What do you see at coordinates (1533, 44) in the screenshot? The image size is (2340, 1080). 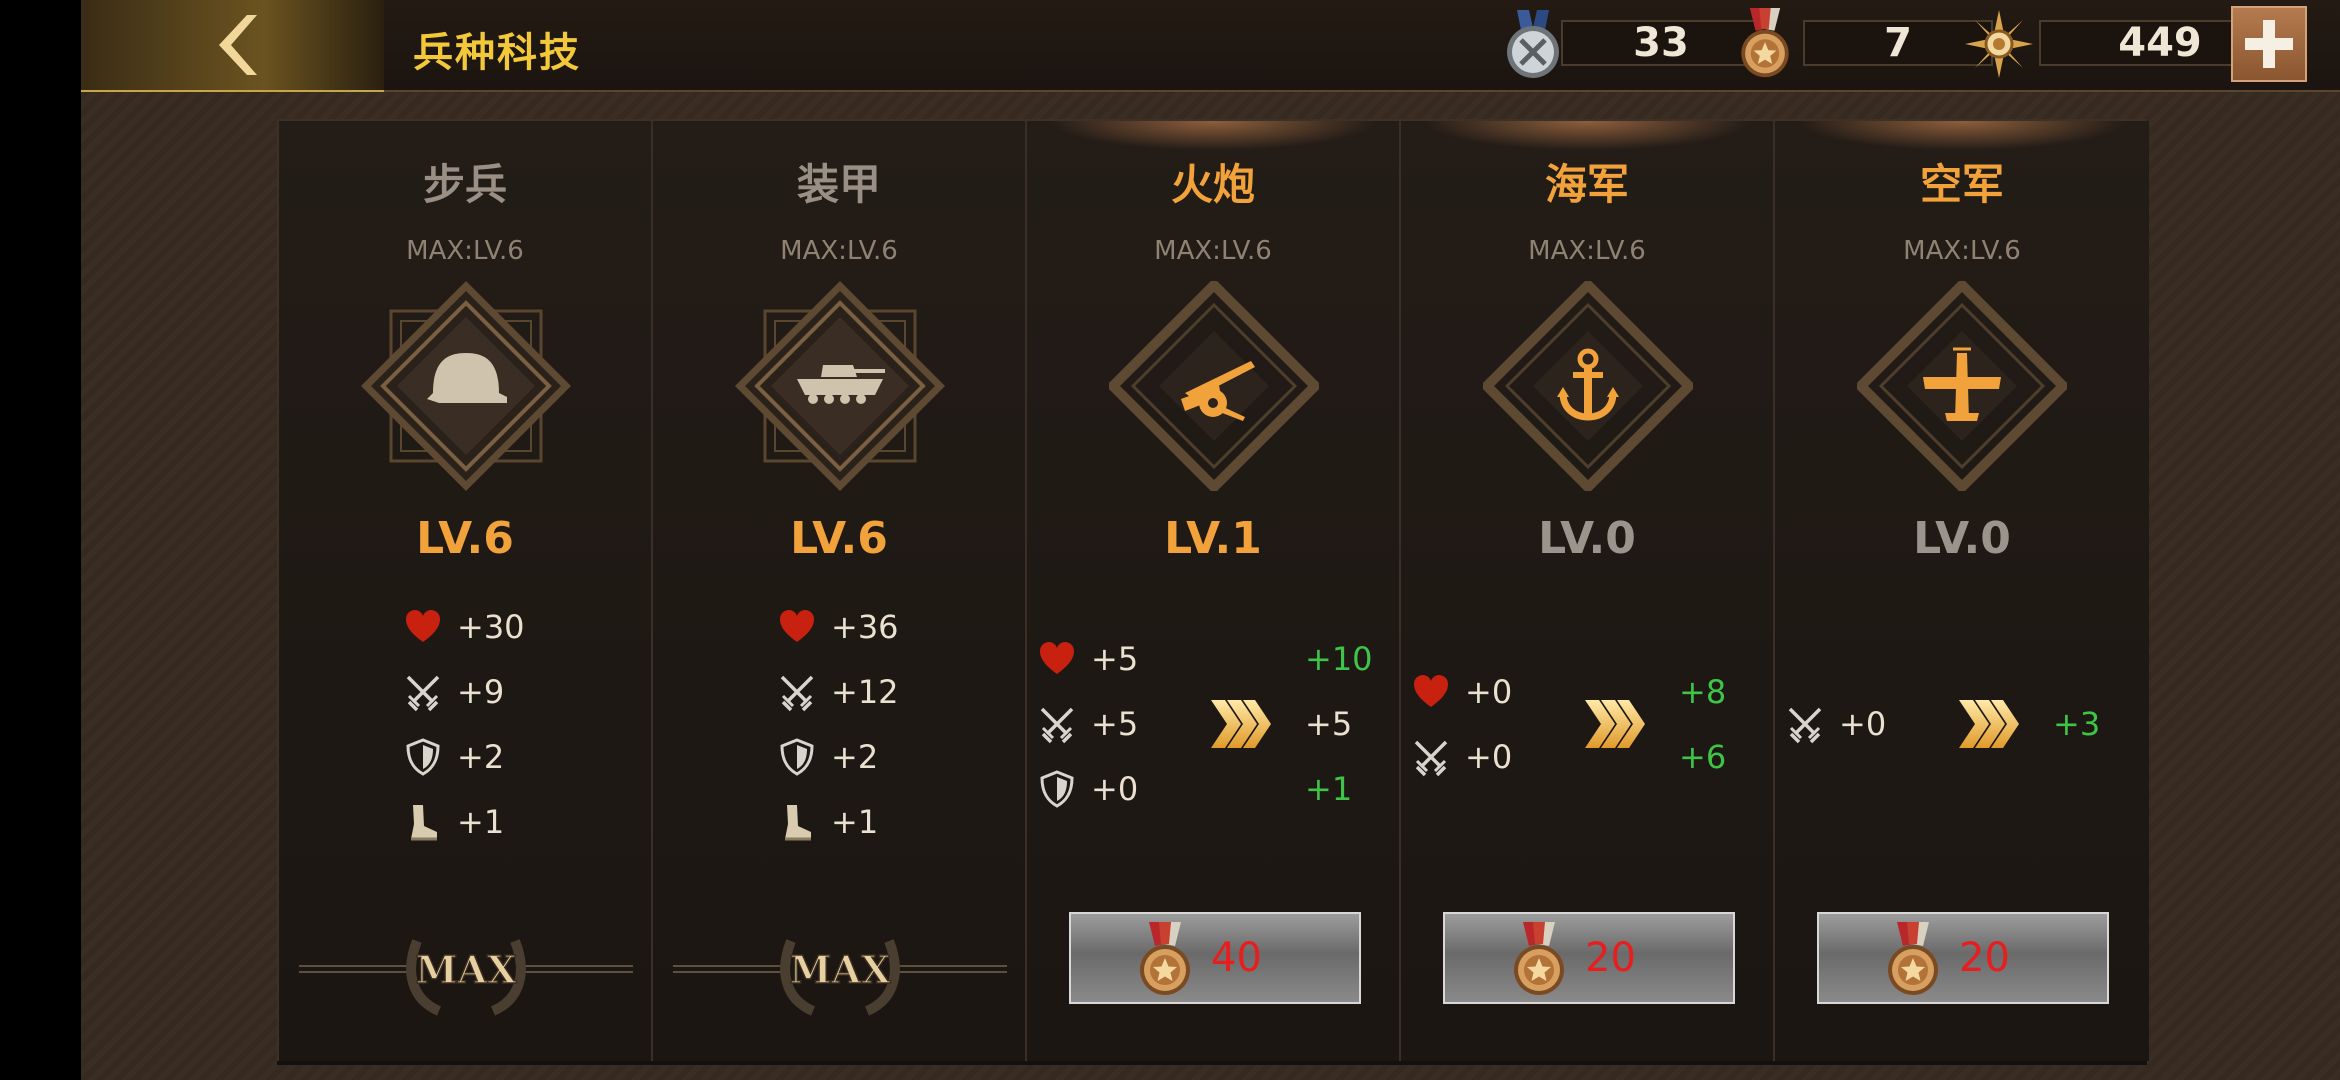 I see `silver-medal-icon` at bounding box center [1533, 44].